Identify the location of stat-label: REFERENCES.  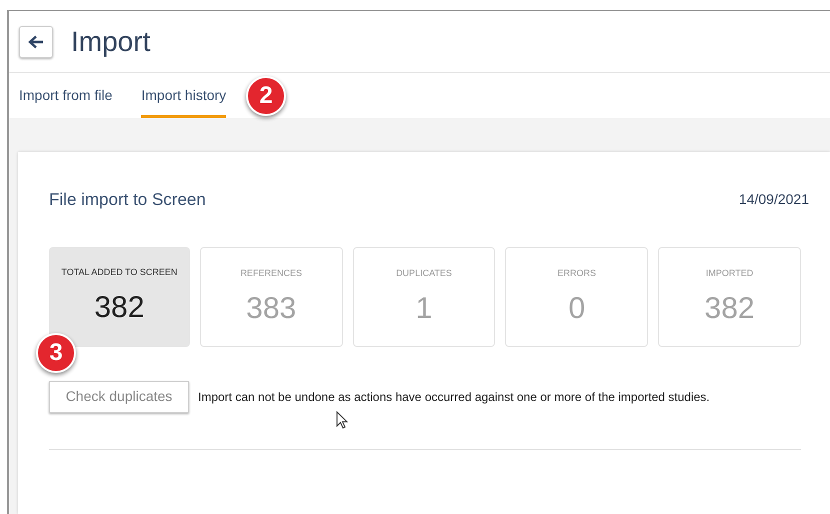
(271, 273).